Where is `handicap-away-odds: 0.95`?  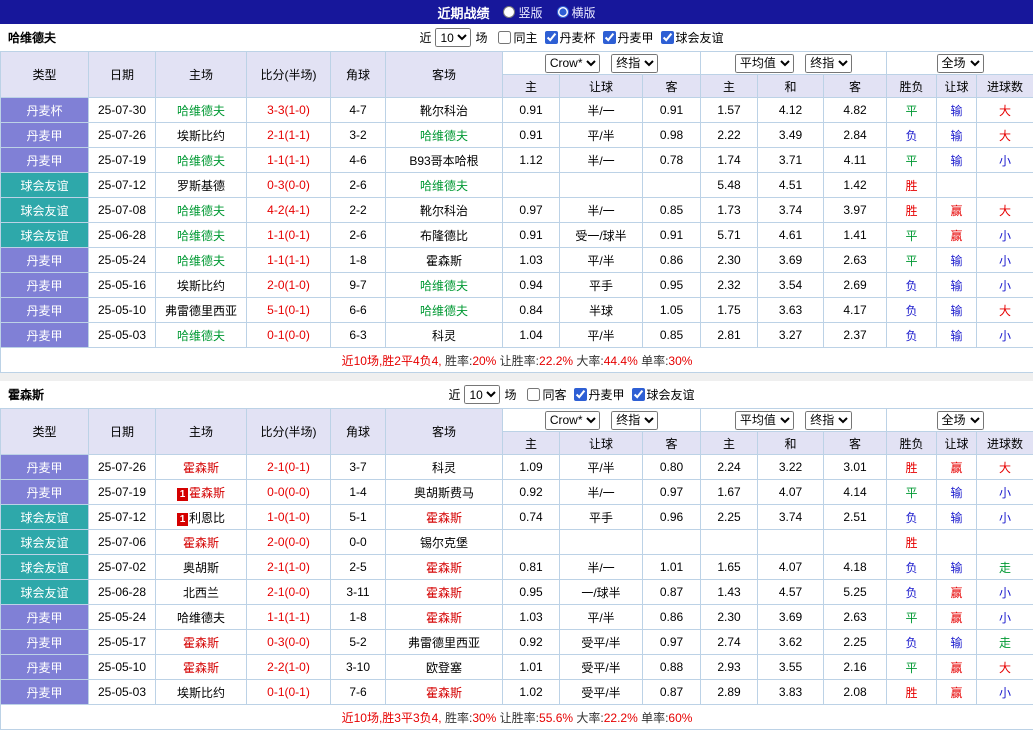
handicap-away-odds: 0.95 is located at coordinates (671, 285).